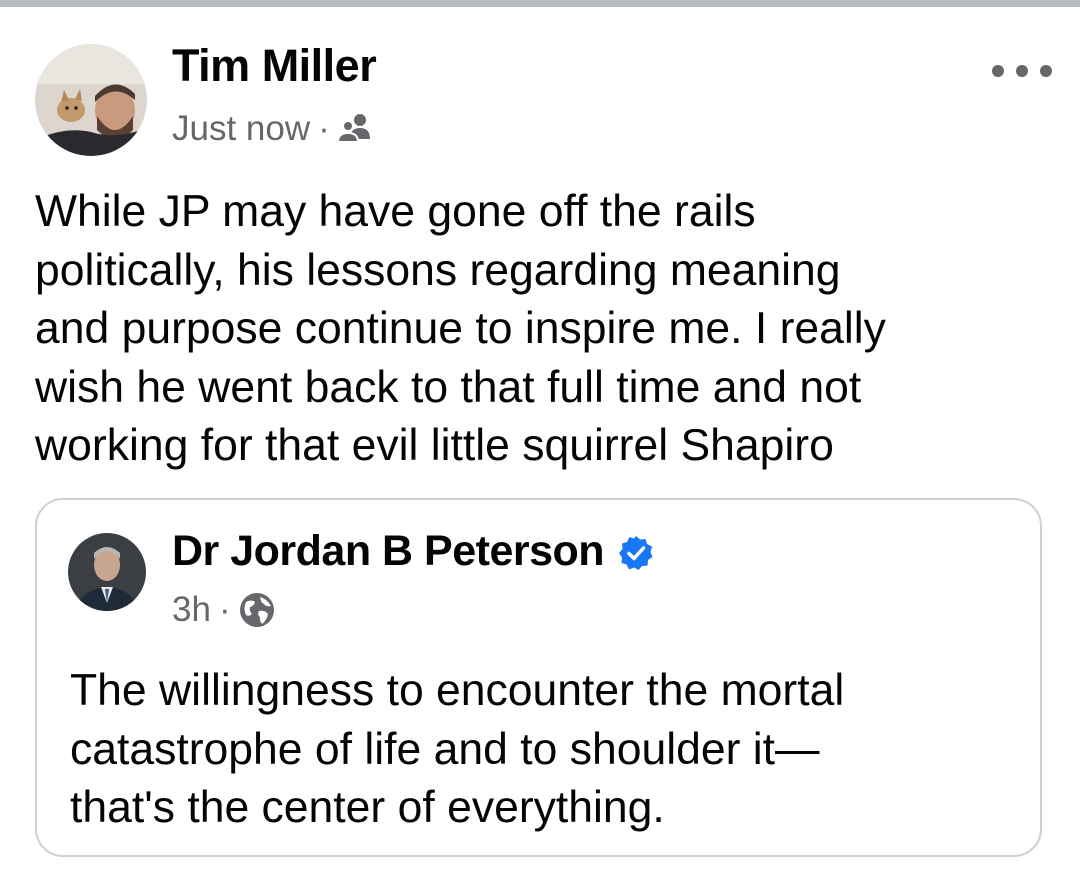 This screenshot has width=1080, height=873. Describe the element at coordinates (91, 100) in the screenshot. I see `author-avatar` at that location.